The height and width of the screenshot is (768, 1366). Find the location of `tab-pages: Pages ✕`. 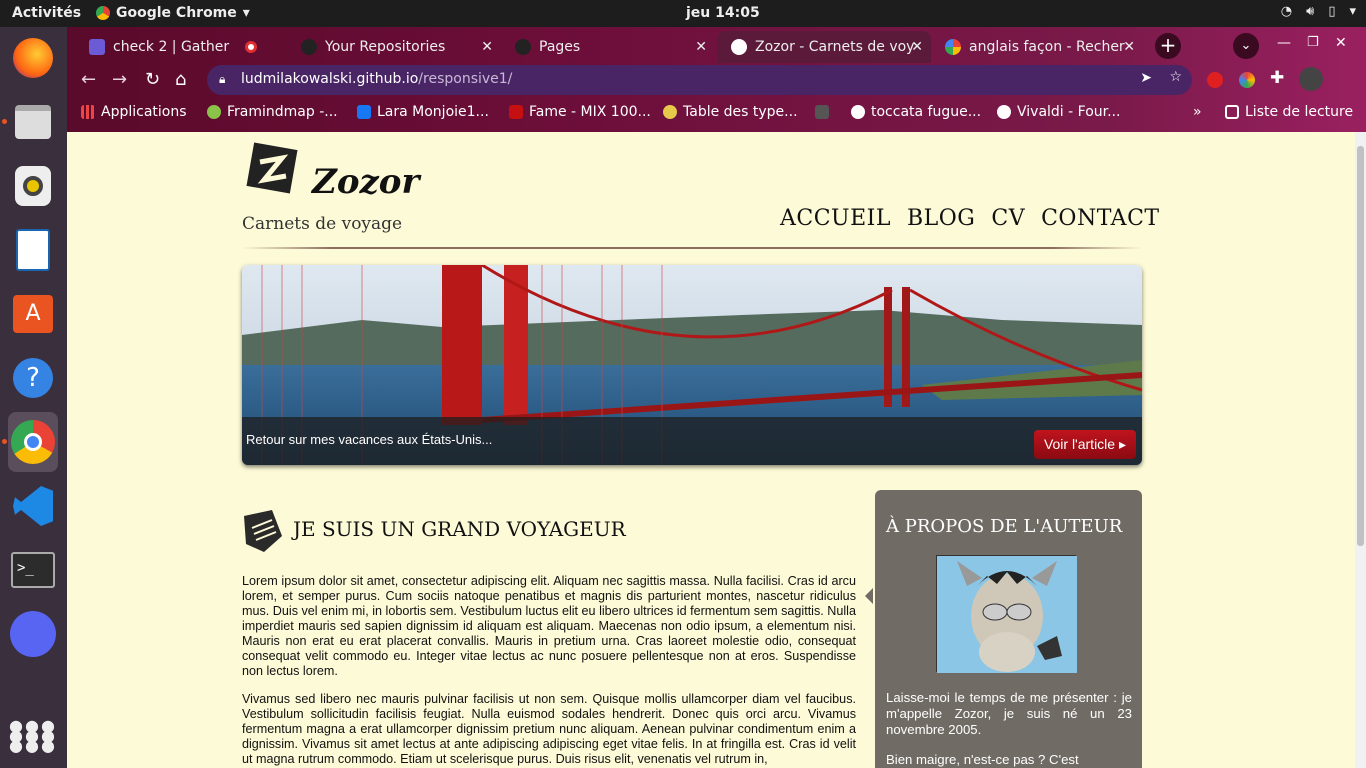

tab-pages: Pages ✕ is located at coordinates (608, 47).